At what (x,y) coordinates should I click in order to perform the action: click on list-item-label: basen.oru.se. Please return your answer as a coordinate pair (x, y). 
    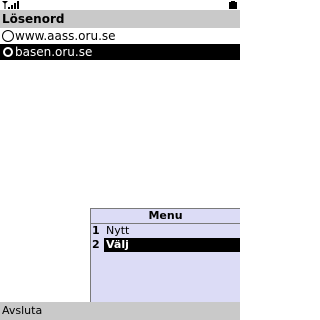
    Looking at the image, I should click on (54, 52).